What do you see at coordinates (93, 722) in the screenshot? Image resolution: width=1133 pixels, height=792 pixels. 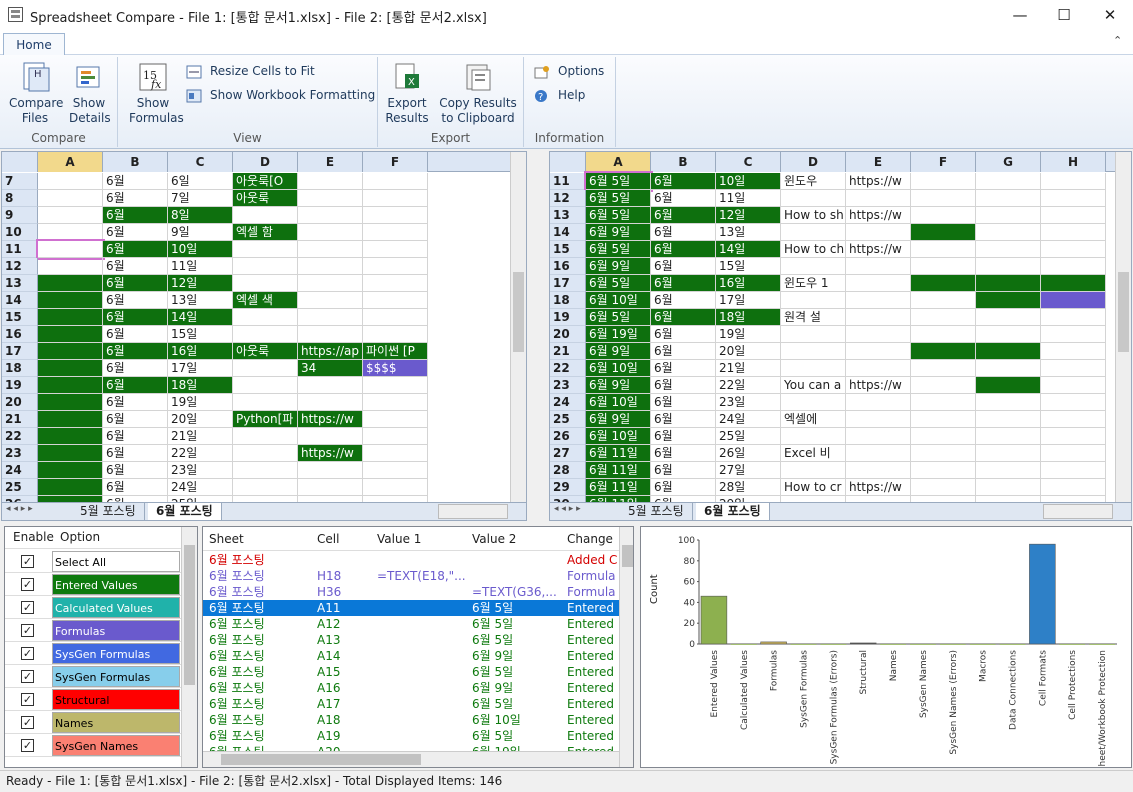 I see `option-row: ✓ Names` at bounding box center [93, 722].